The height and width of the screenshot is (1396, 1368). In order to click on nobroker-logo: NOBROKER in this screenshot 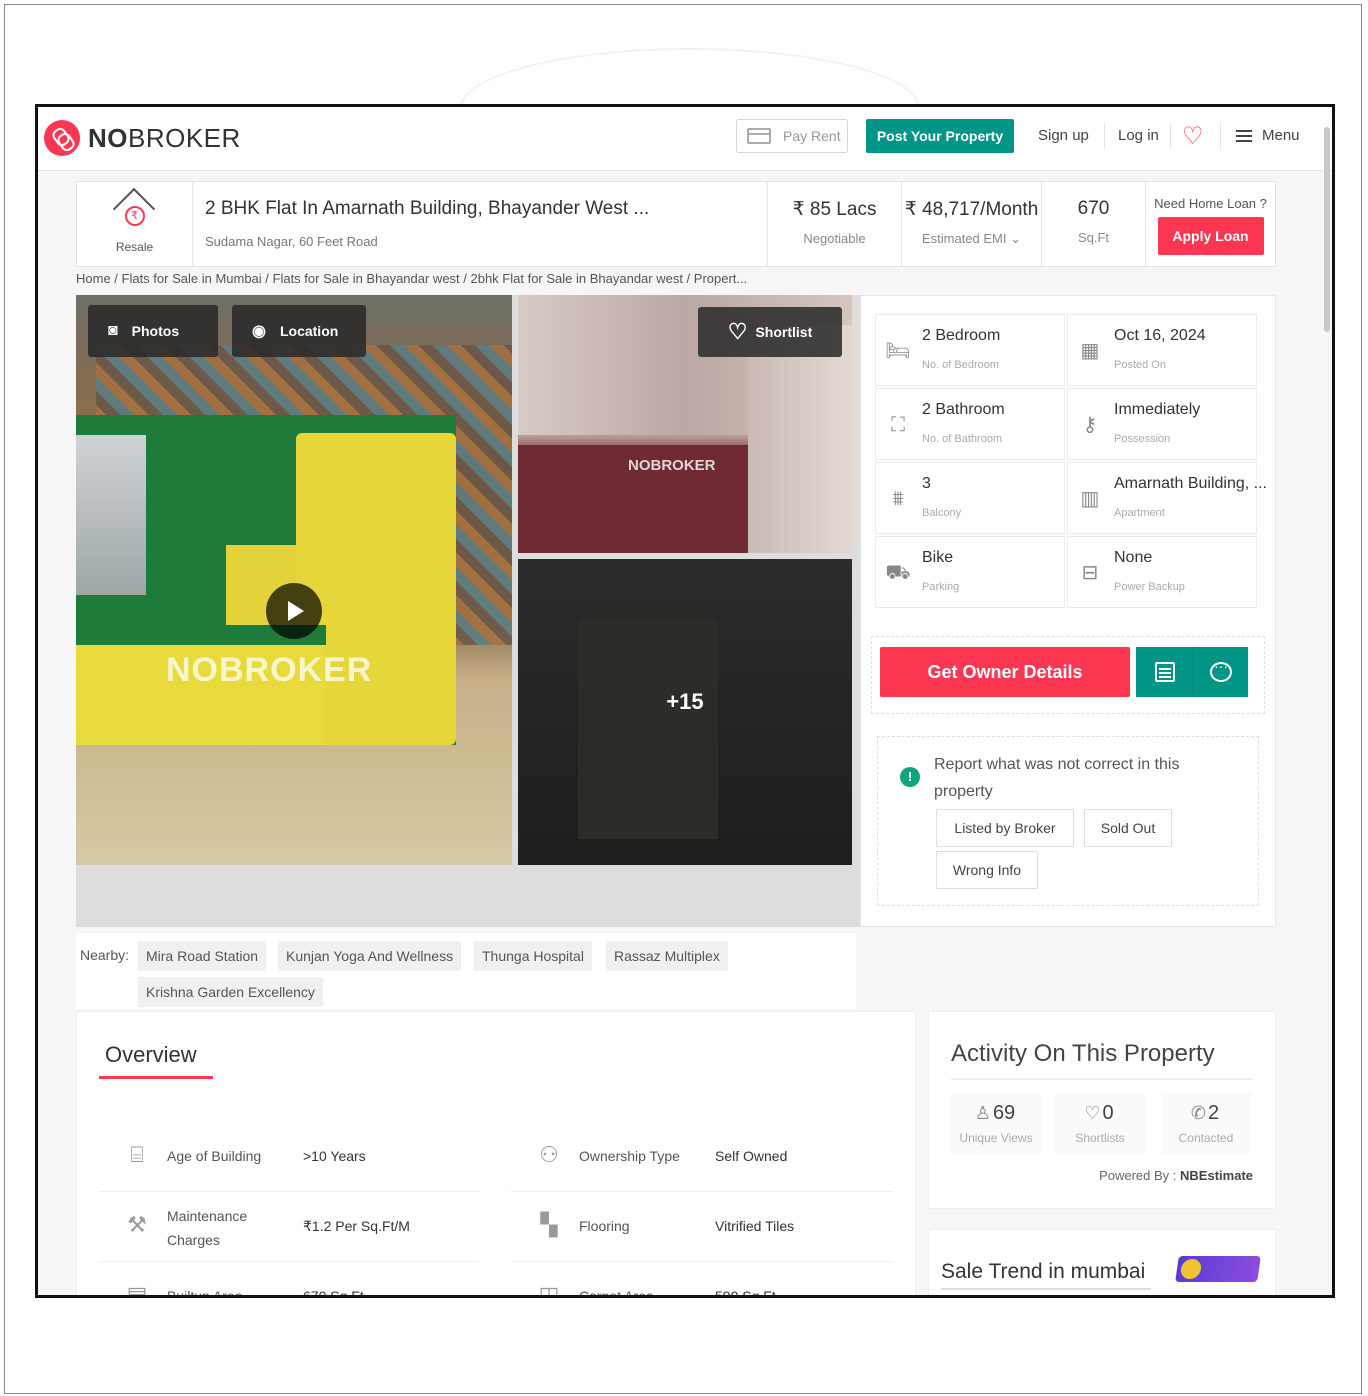, I will do `click(142, 138)`.